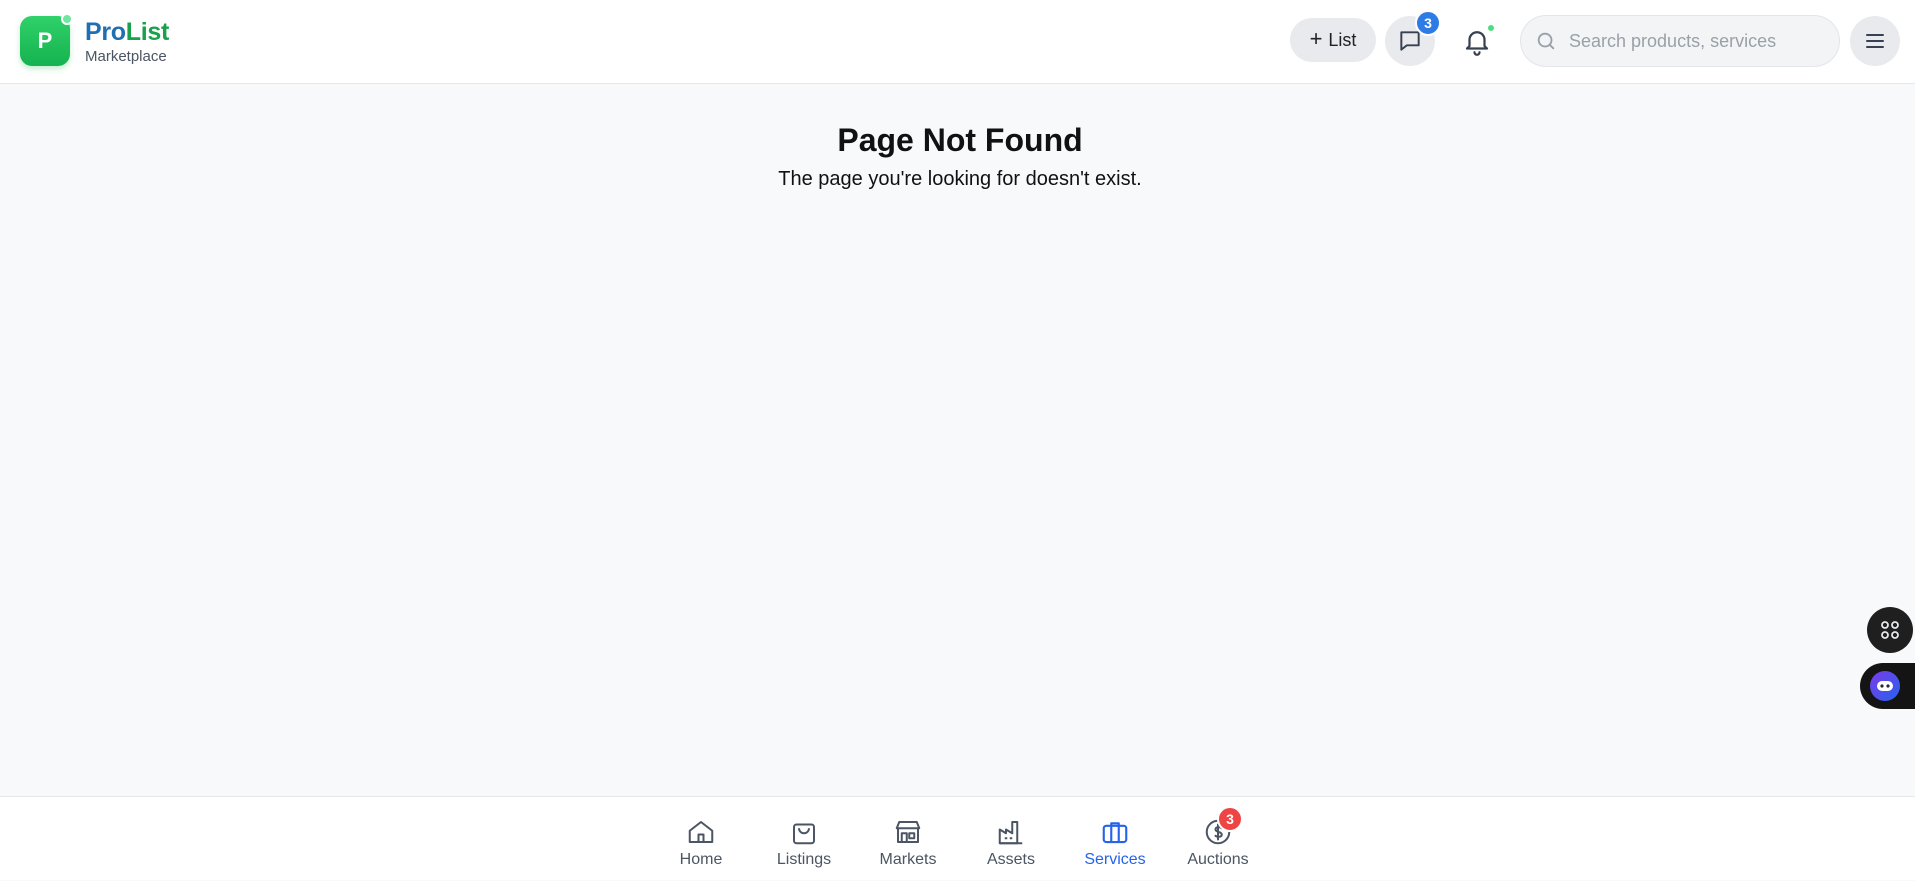 This screenshot has height=881, width=1915. I want to click on shopping-bag-icon, so click(804, 834).